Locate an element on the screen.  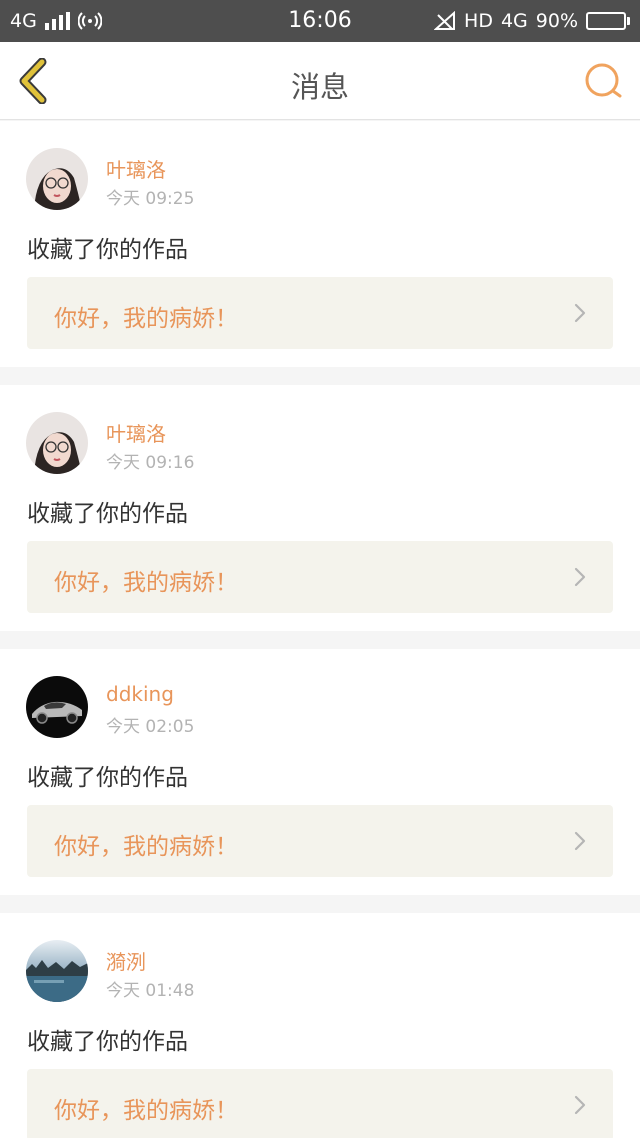
search-button is located at coordinates (604, 82).